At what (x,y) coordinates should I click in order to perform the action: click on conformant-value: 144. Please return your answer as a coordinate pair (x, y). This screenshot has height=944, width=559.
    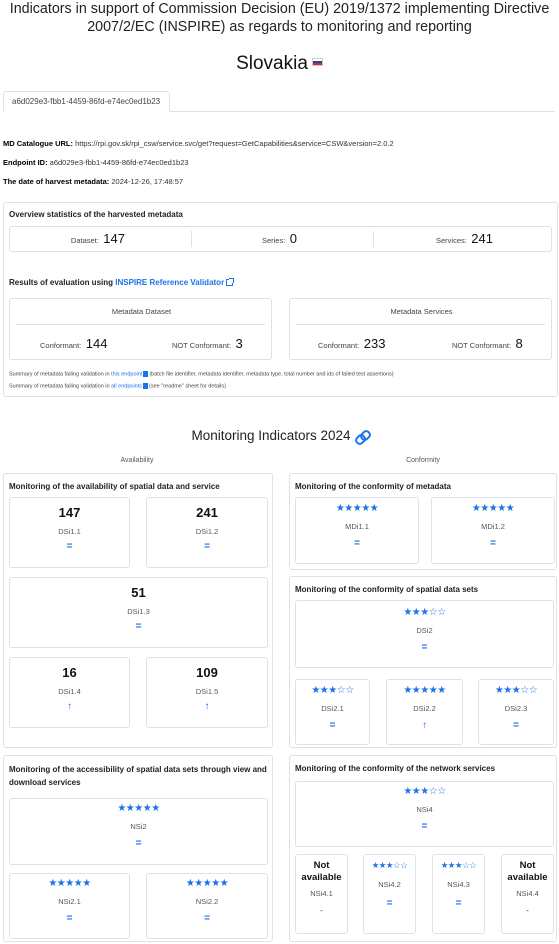
    Looking at the image, I should click on (96, 343).